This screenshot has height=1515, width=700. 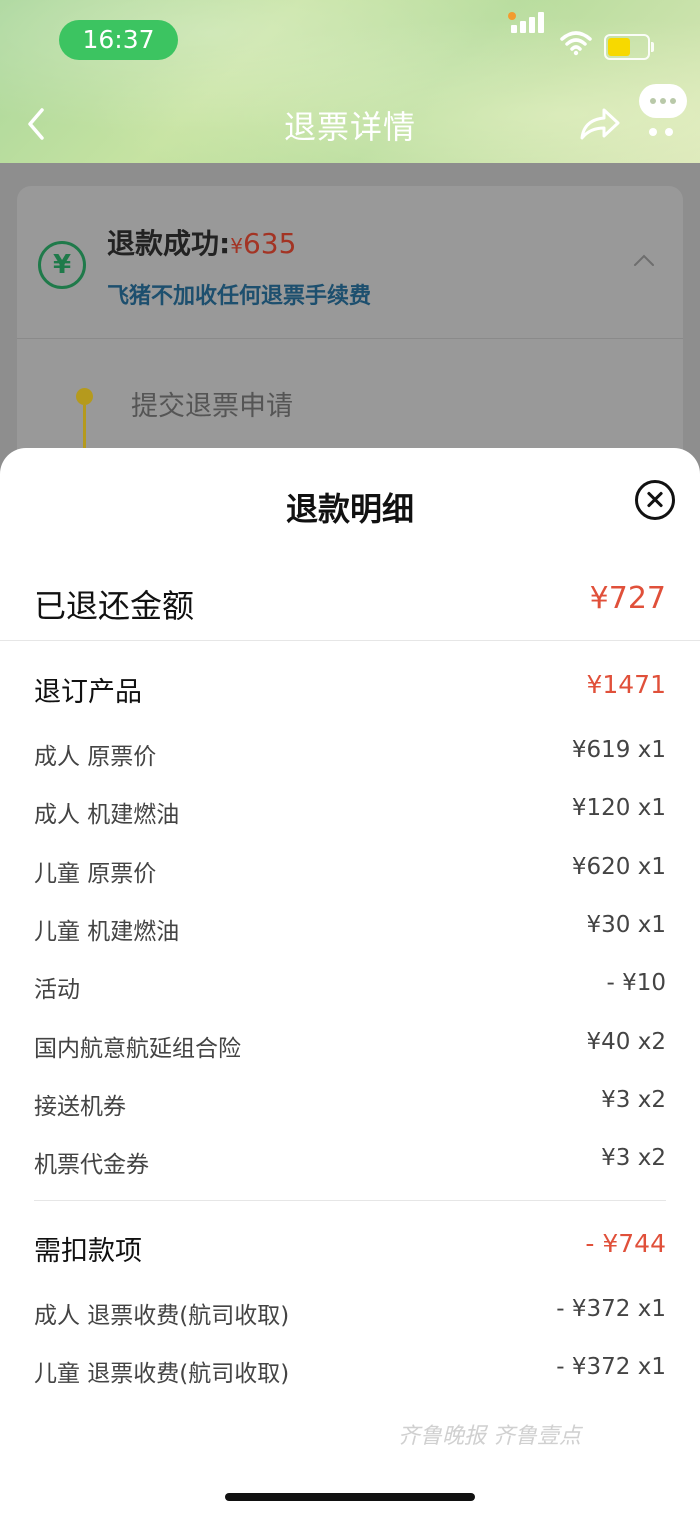 I want to click on more-icon, so click(x=663, y=110).